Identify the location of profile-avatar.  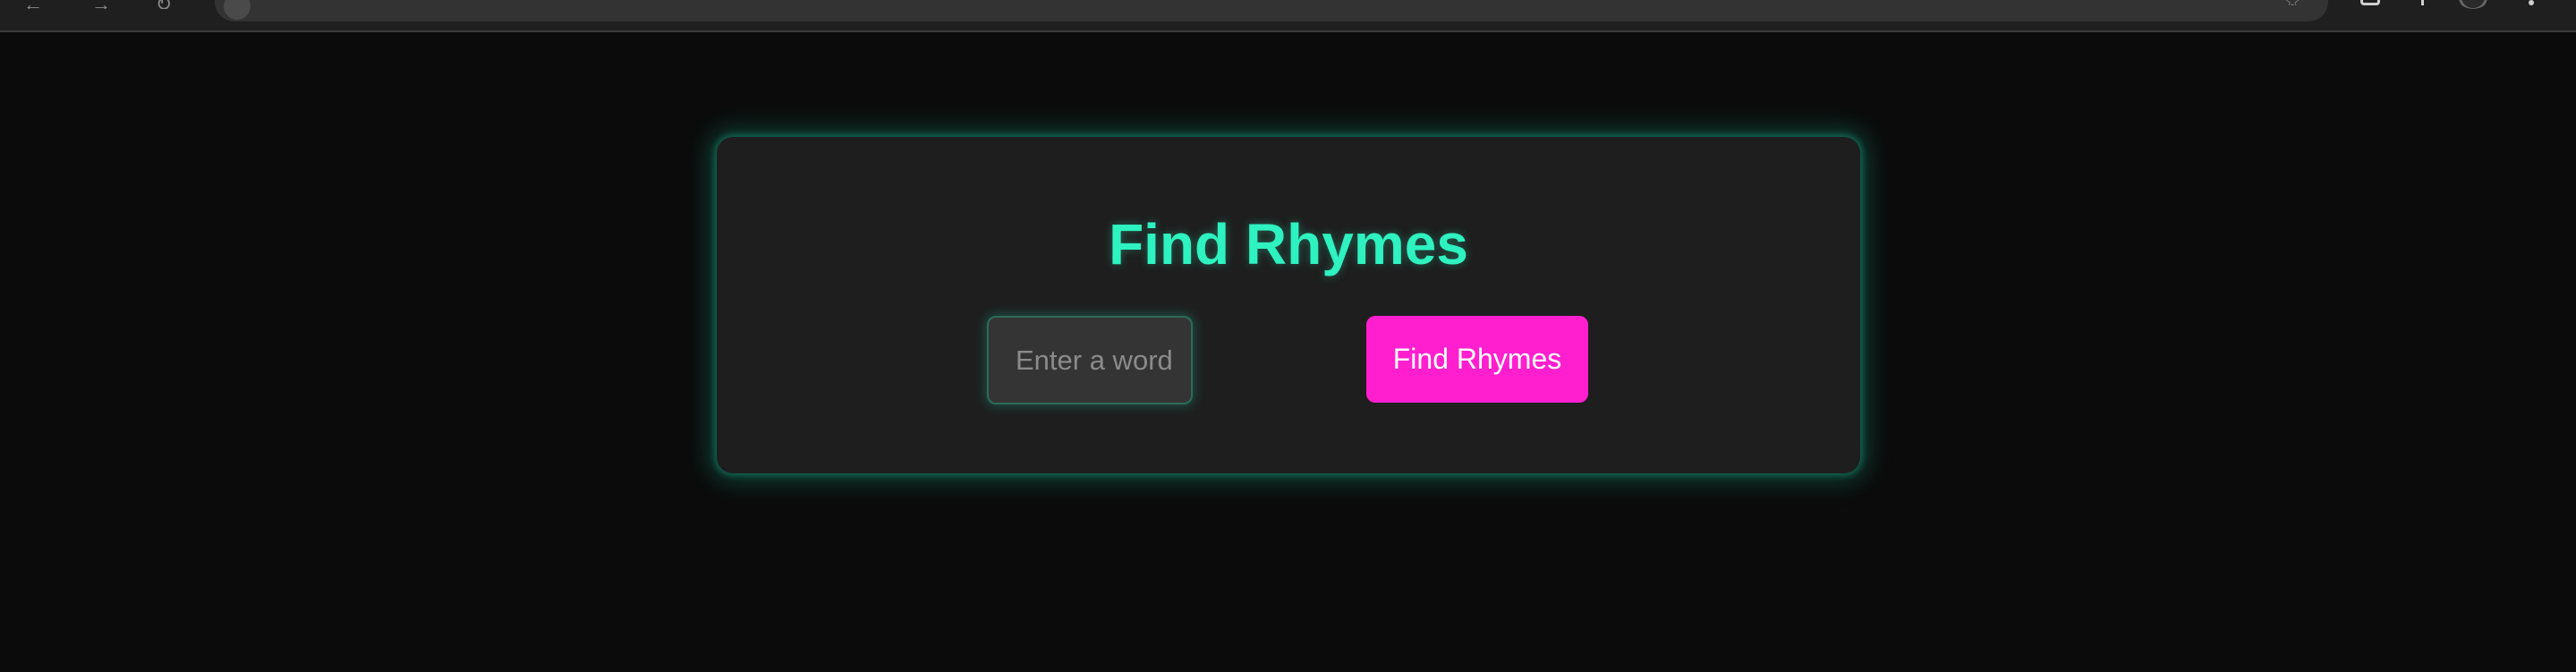
(2473, 4).